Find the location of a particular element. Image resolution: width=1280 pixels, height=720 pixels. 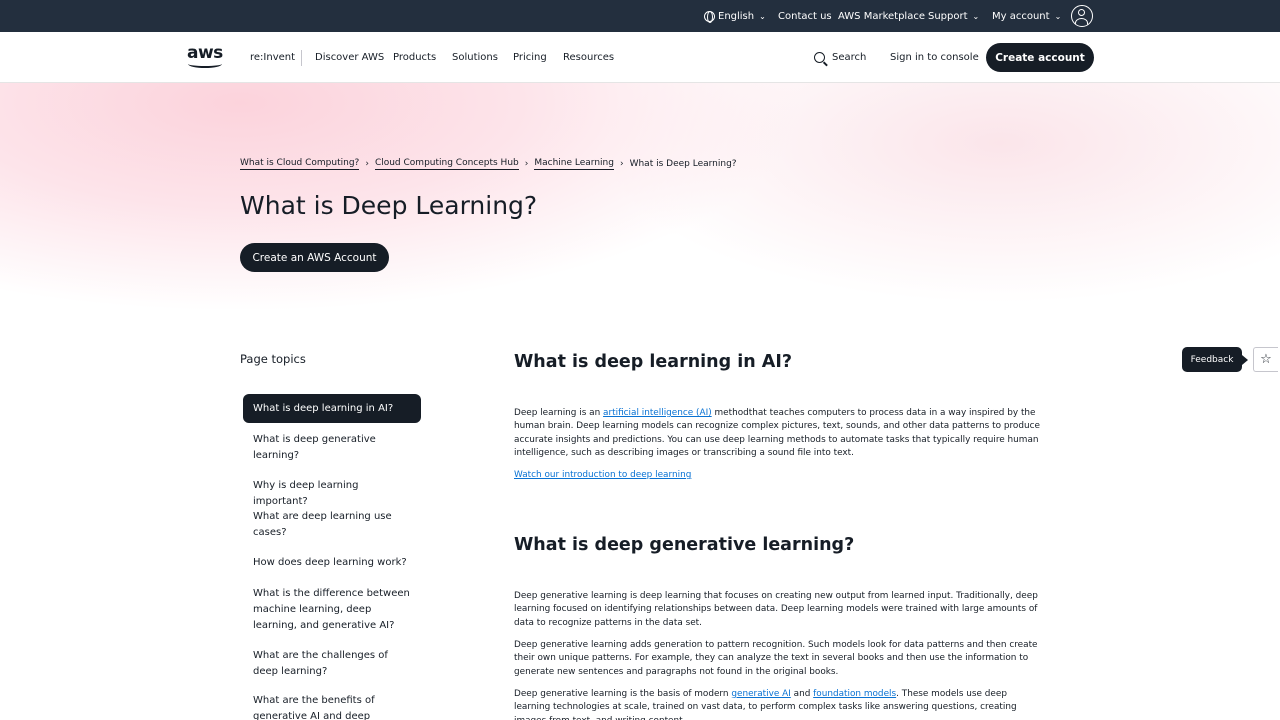

search-button: Search is located at coordinates (840, 57).